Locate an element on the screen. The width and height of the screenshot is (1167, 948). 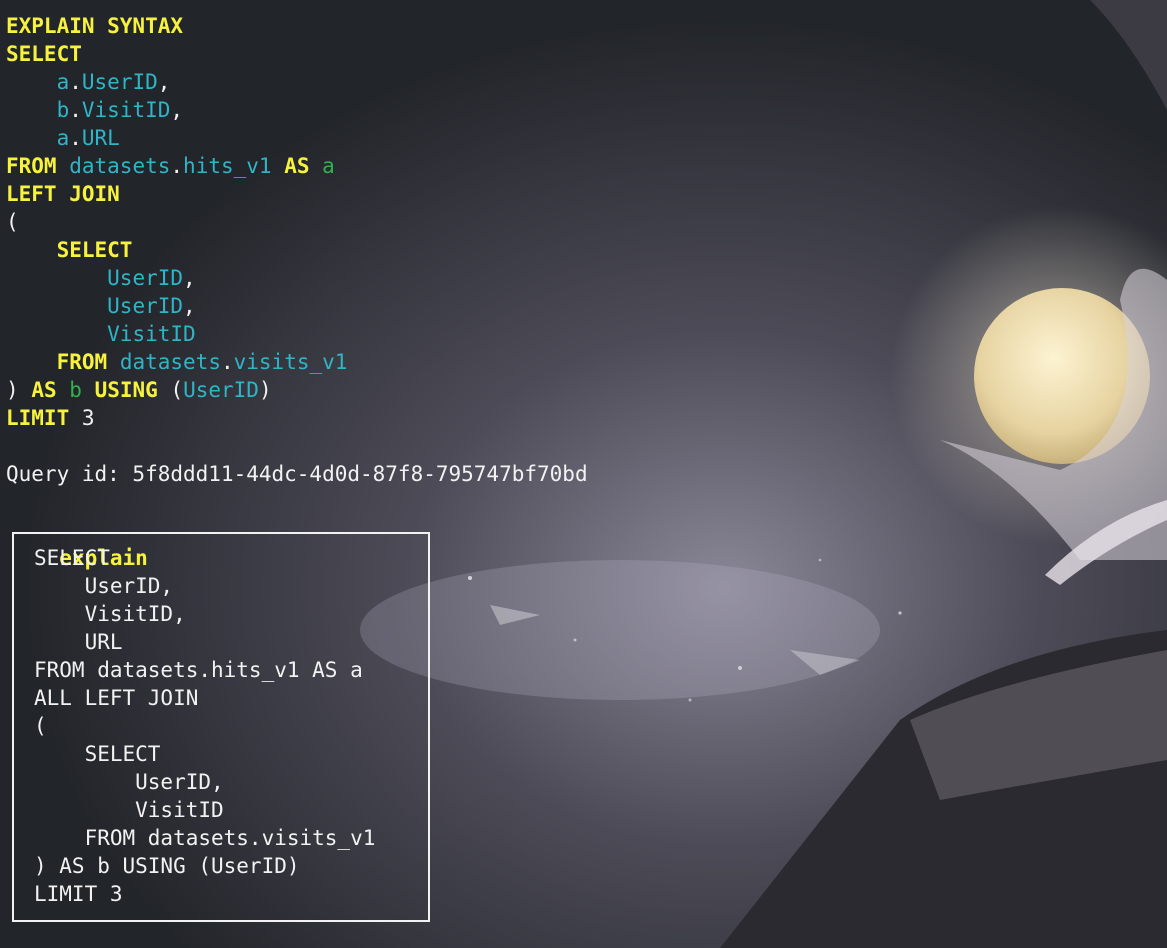
explain-result-row: VisitID is located at coordinates (129, 810).